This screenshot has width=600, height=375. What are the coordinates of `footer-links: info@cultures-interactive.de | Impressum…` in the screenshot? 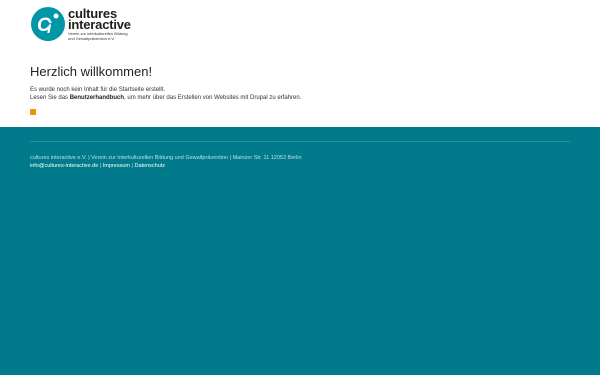 It's located at (166, 166).